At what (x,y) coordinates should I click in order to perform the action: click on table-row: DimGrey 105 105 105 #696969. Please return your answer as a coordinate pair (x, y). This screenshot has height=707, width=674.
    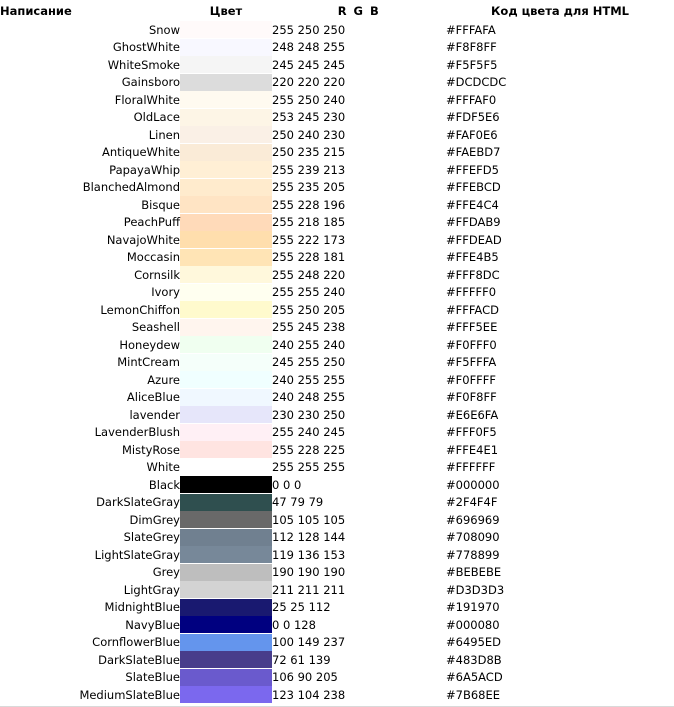
    Looking at the image, I should click on (337, 520).